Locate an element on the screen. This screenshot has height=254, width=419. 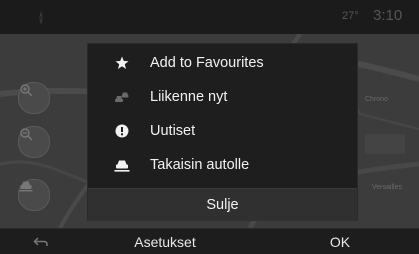
zoom-in-button is located at coordinates (34, 98).